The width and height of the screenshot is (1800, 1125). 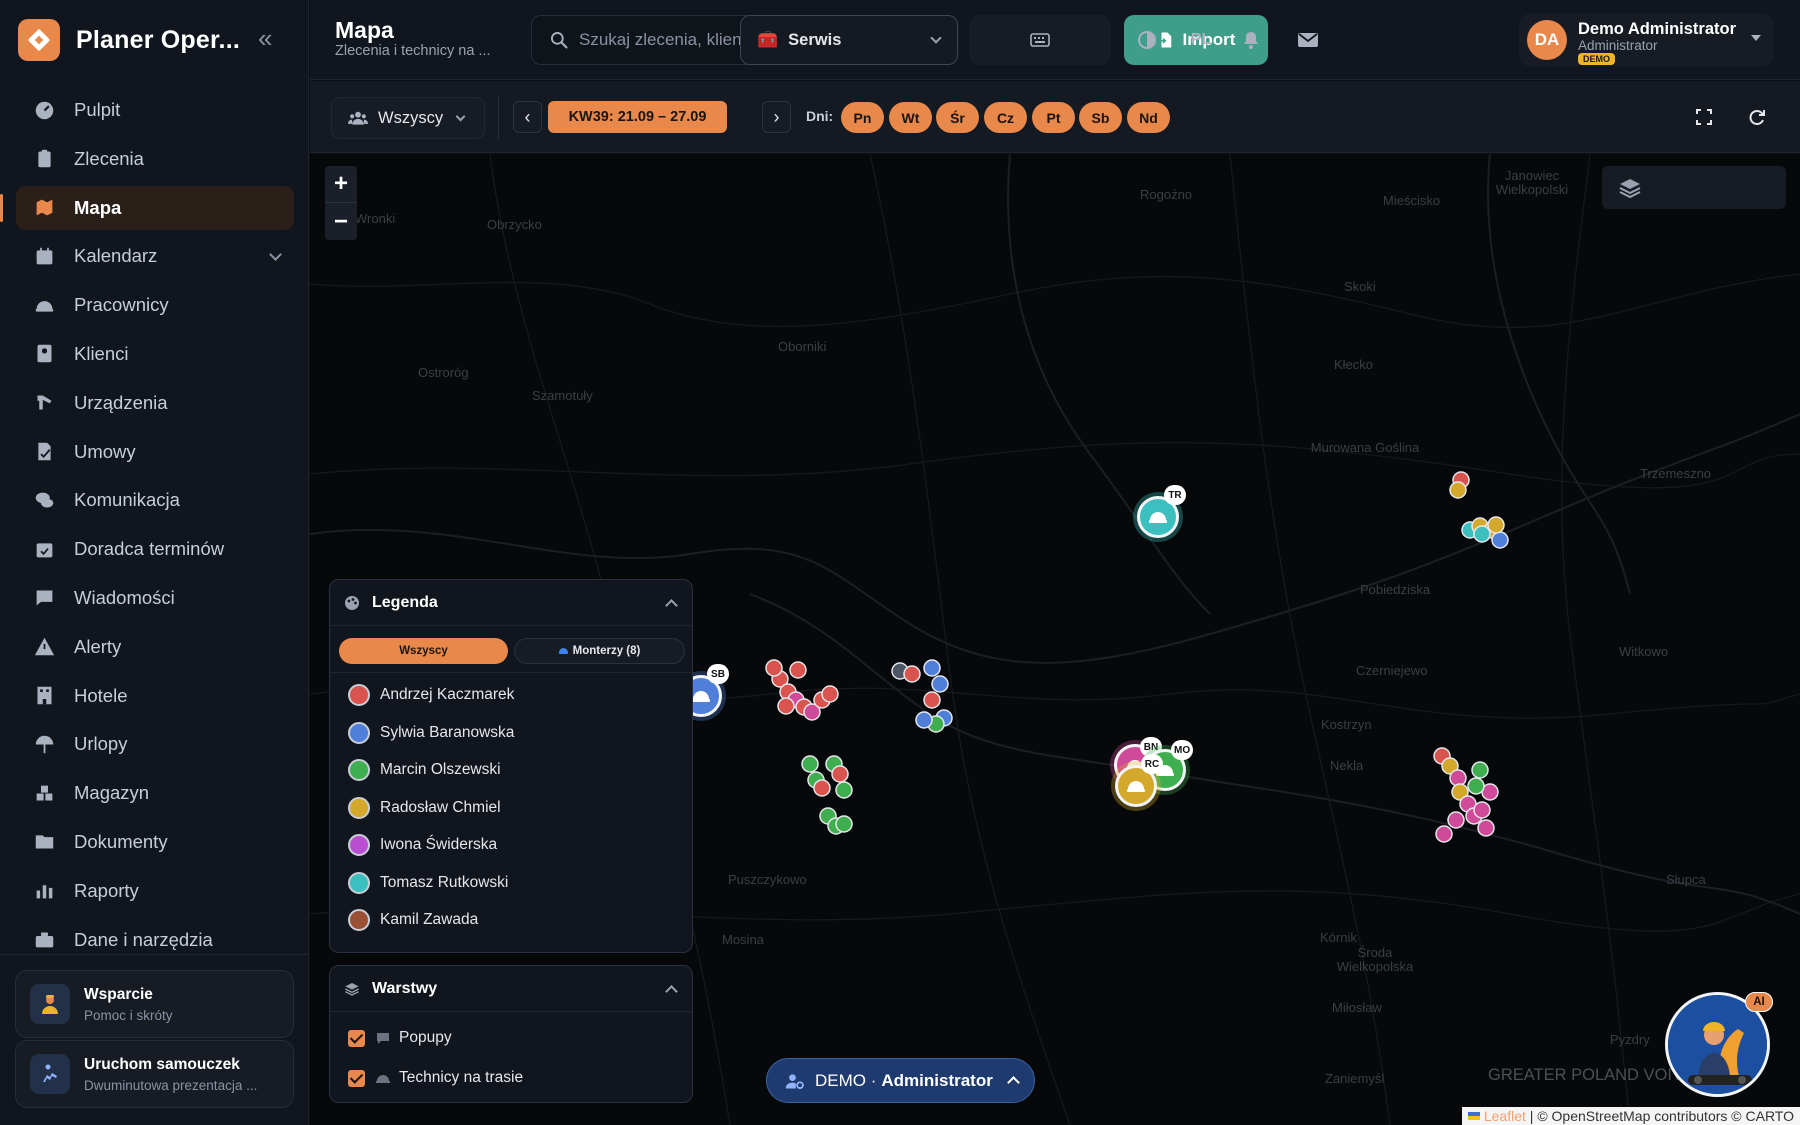 I want to click on keyboard-shortcuts-button, so click(x=1040, y=40).